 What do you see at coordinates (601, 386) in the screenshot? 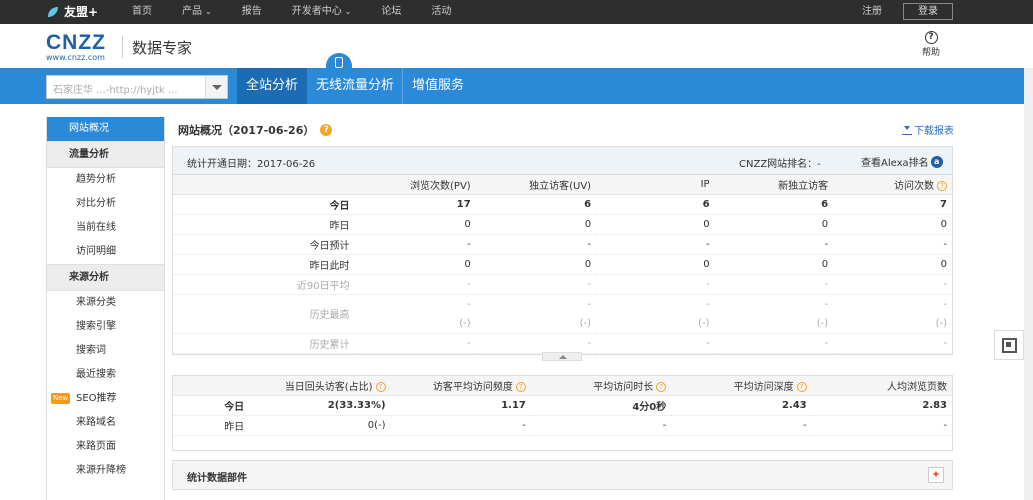
I see `column-header: 平均访问时长?` at bounding box center [601, 386].